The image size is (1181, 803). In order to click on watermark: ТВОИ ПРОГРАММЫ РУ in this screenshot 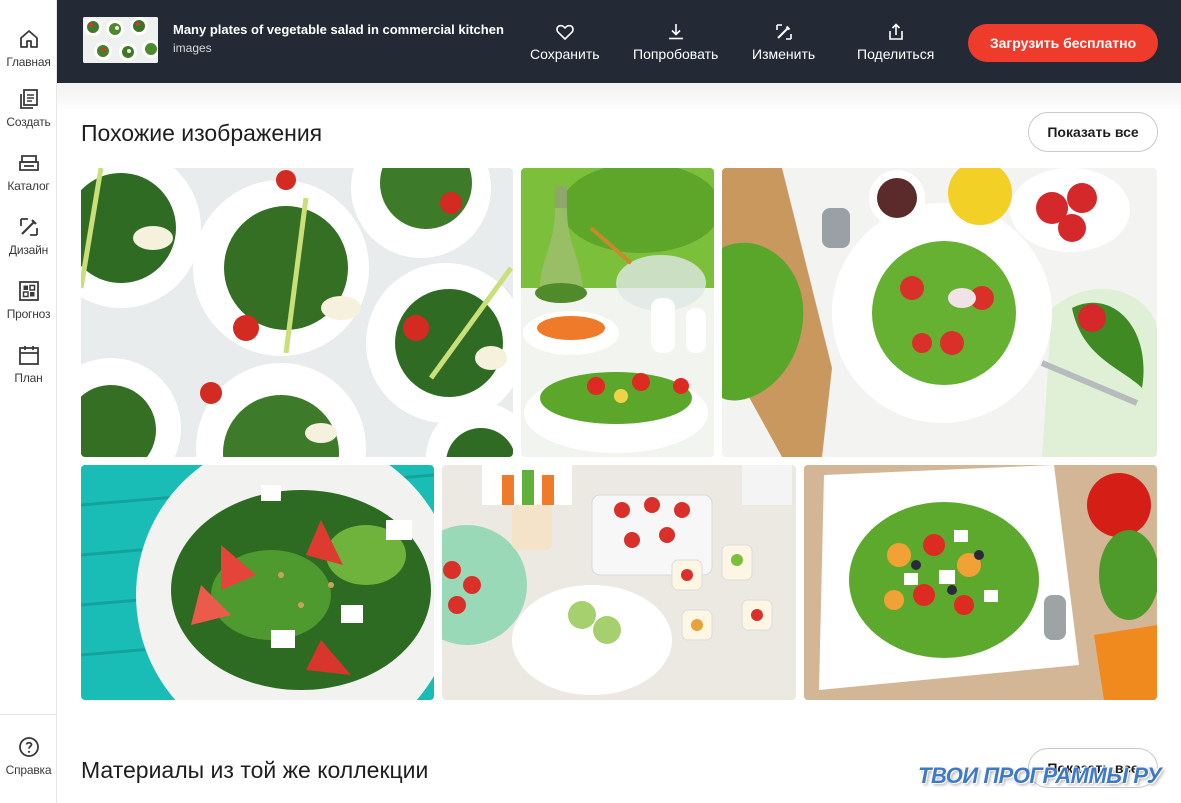, I will do `click(1040, 775)`.